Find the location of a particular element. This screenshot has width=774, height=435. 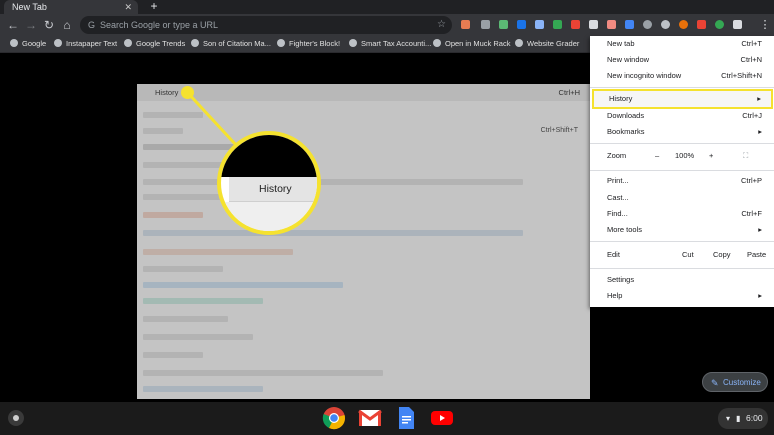

reload-icon: ↻ is located at coordinates (49, 25).